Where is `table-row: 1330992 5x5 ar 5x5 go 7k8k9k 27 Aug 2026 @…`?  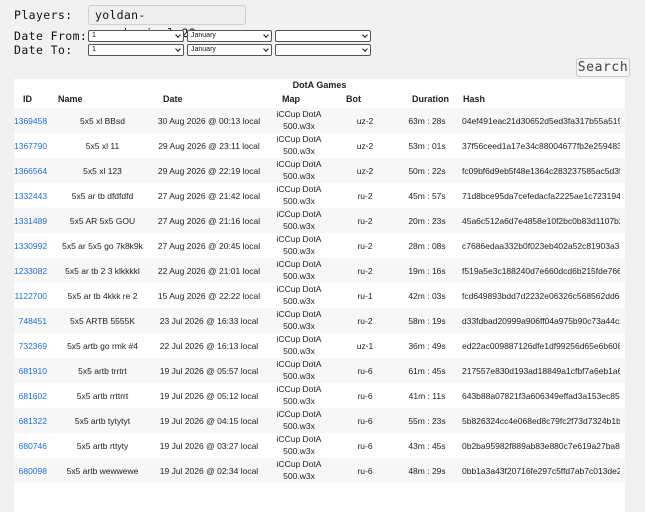
table-row: 1330992 5x5 ar 5x5 go 7k8k9k 27 Aug 2026 @… is located at coordinates (319, 245).